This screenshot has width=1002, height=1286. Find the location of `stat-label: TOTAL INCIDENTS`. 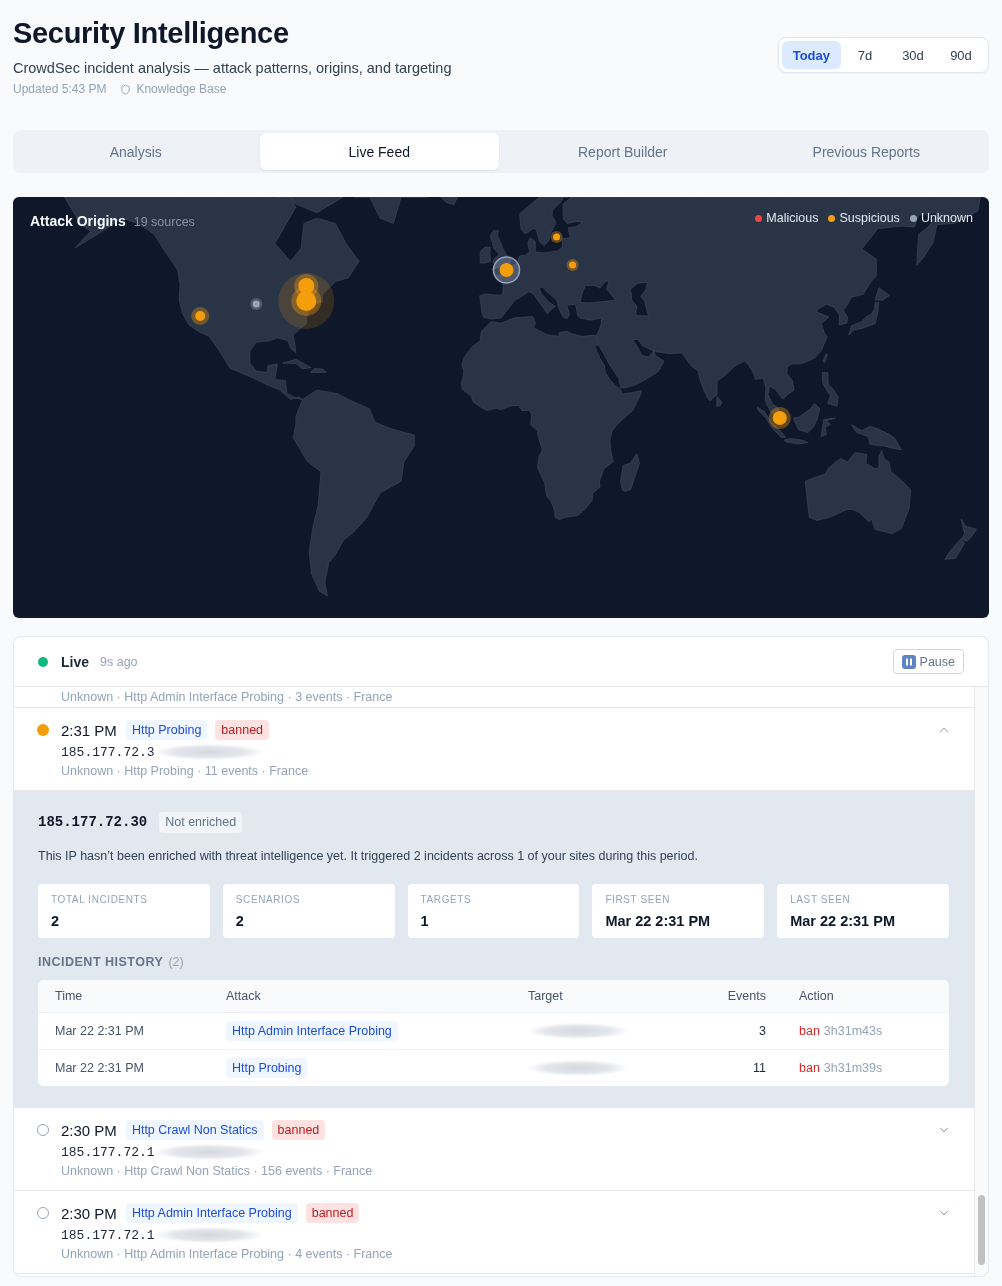

stat-label: TOTAL INCIDENTS is located at coordinates (99, 900).